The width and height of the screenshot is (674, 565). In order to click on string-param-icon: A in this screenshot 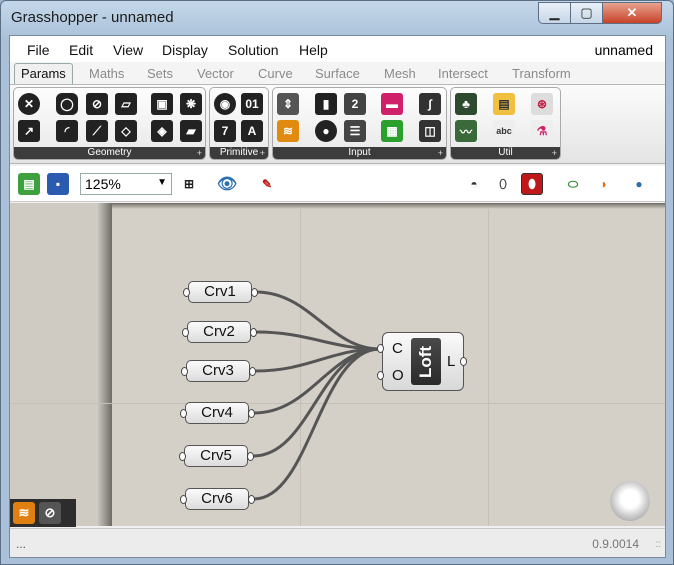, I will do `click(252, 131)`.